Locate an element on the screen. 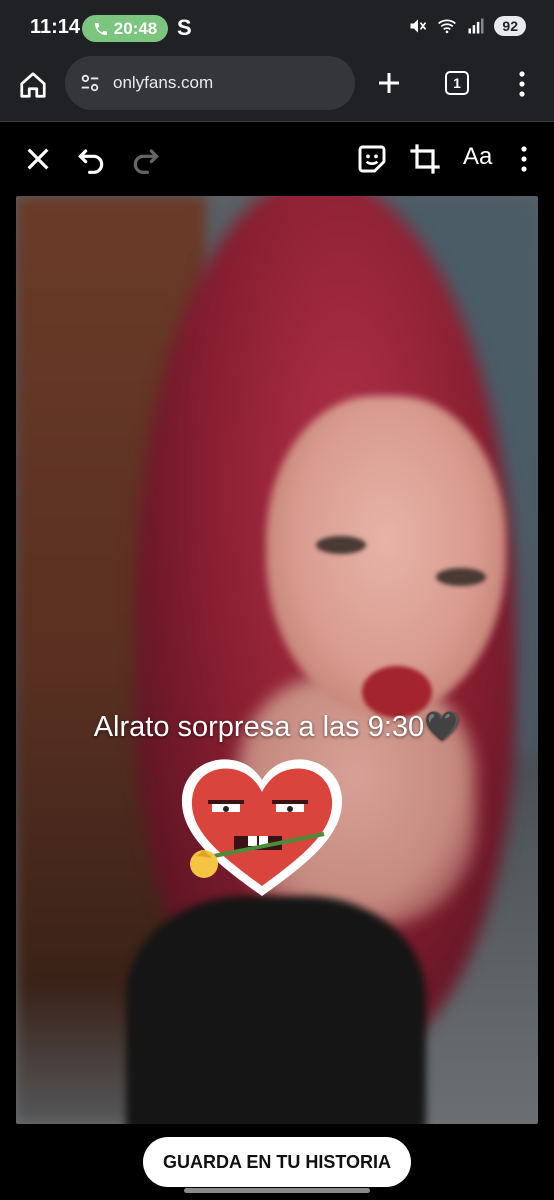 This screenshot has height=1200, width=554. redo-icon is located at coordinates (146, 159).